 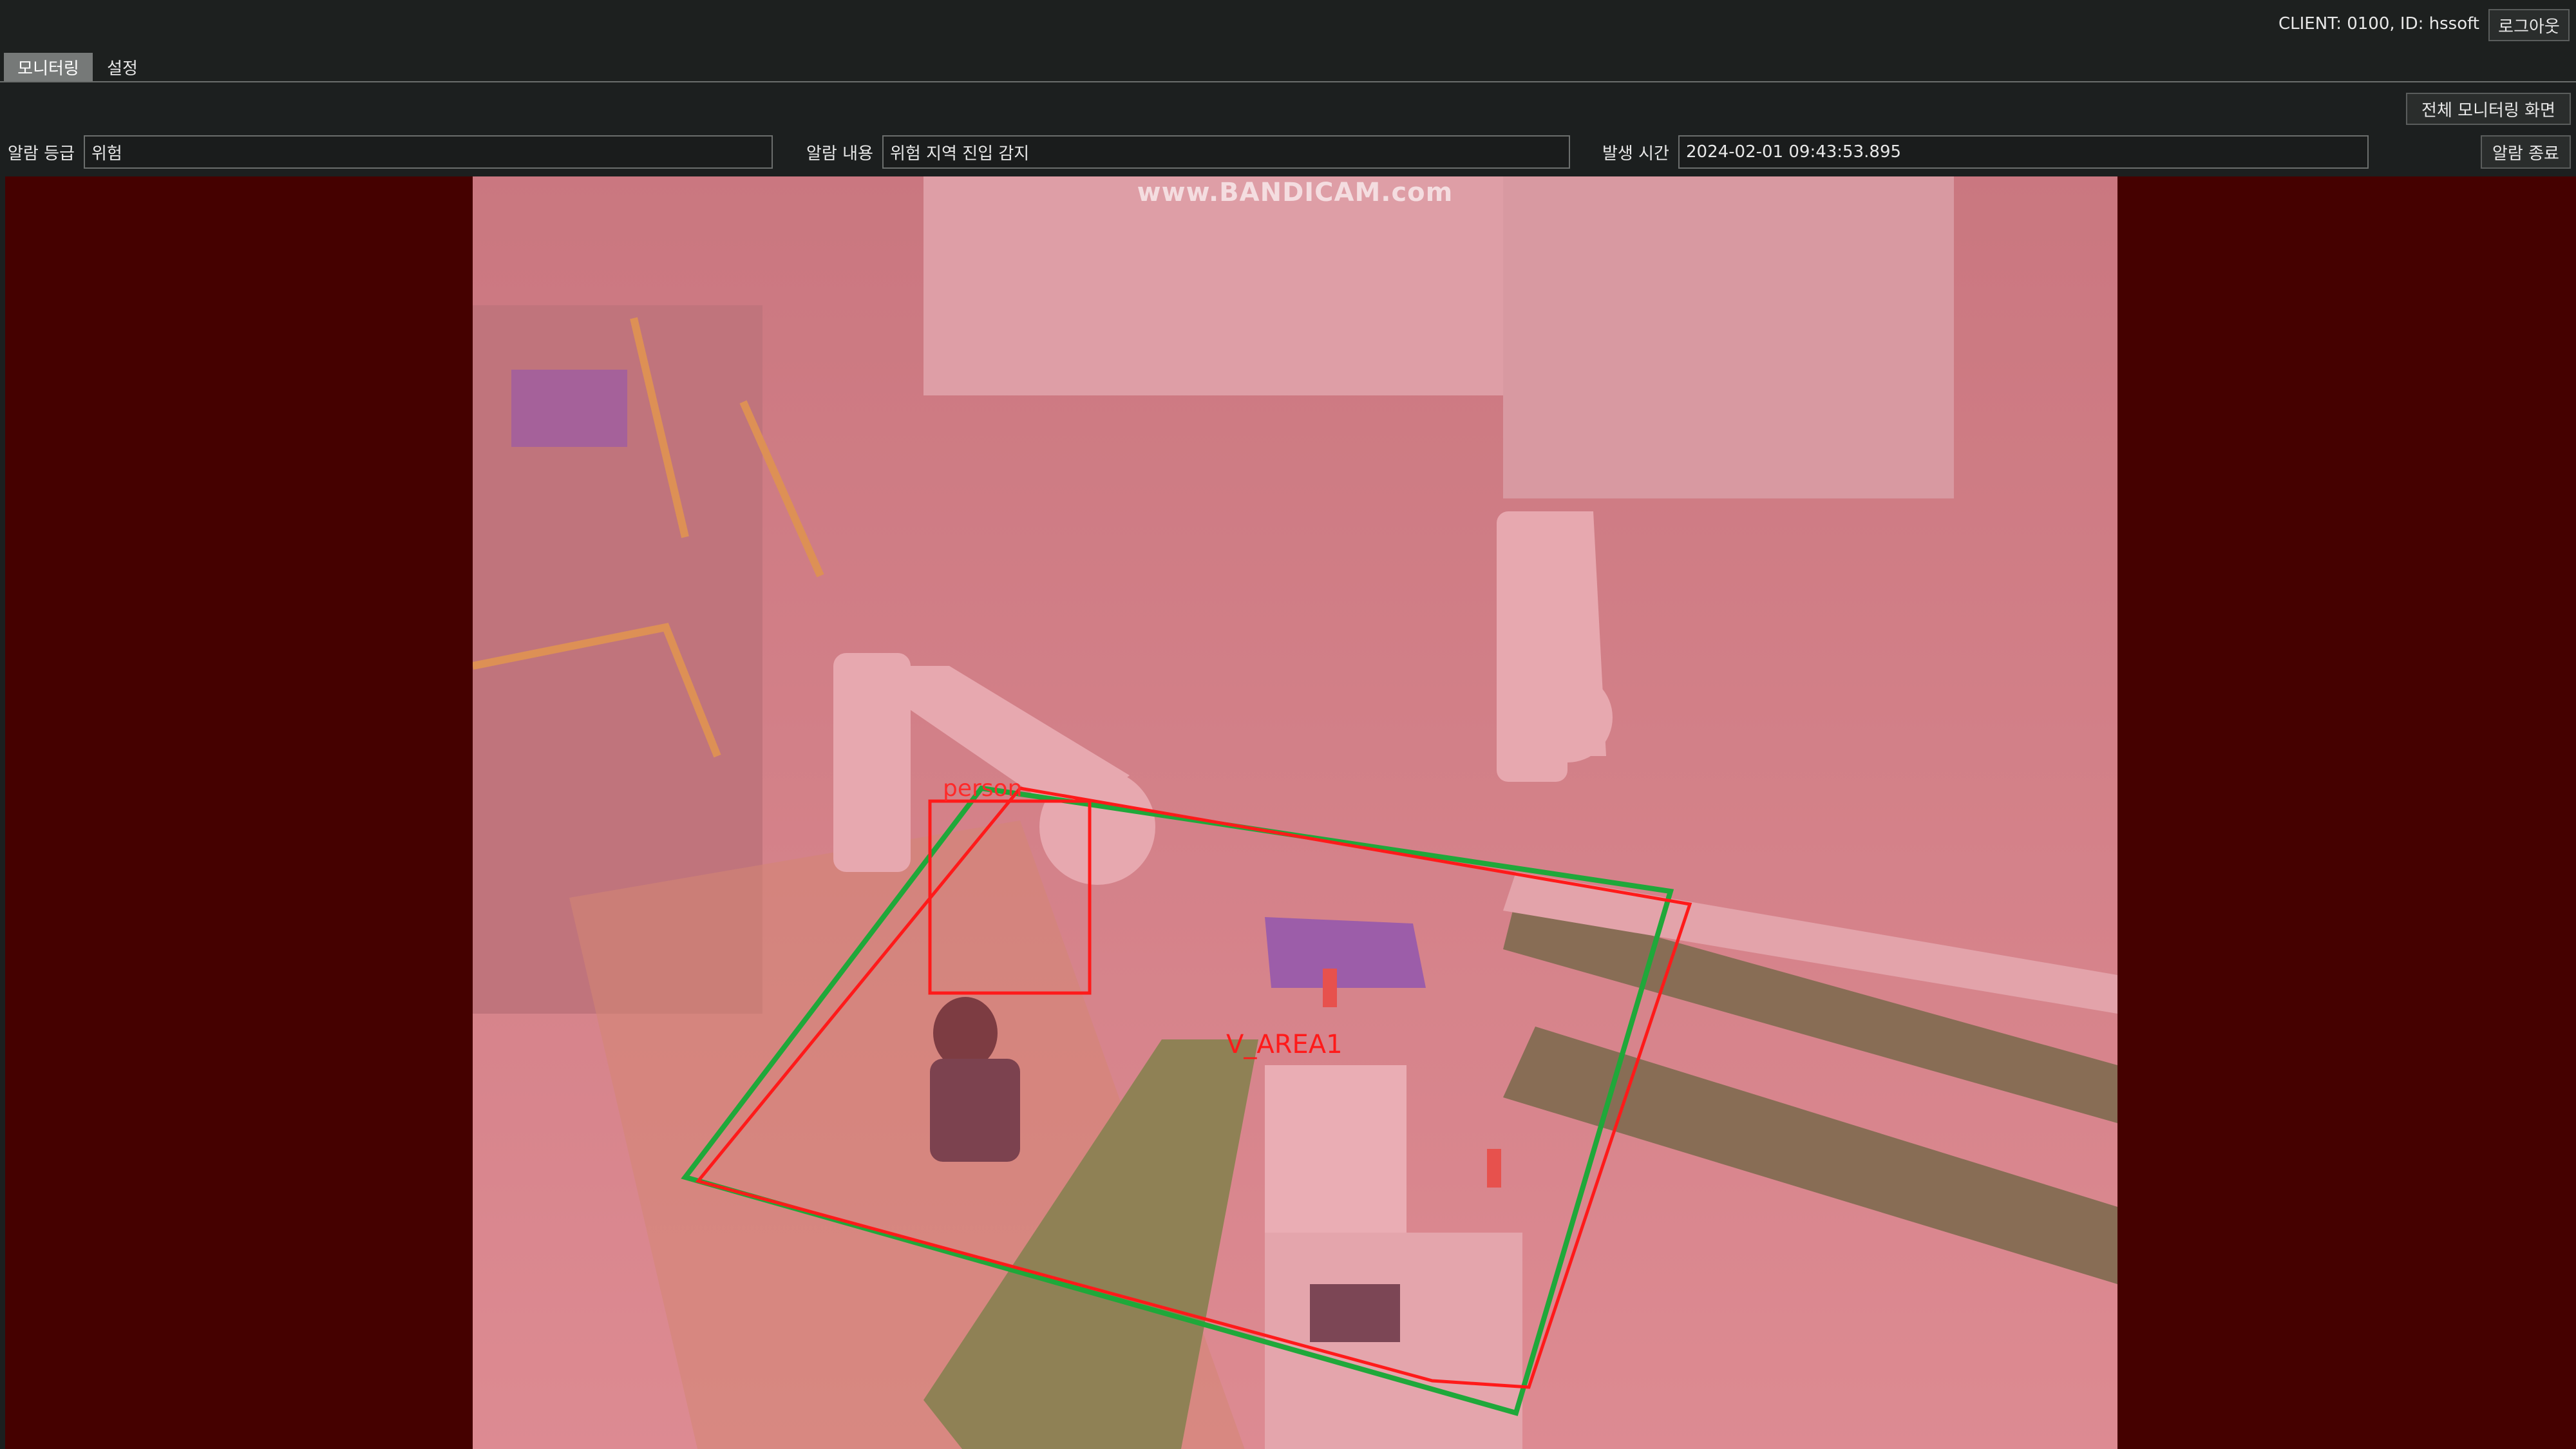 What do you see at coordinates (1285, 1044) in the screenshot?
I see `zone-label: V_AREA1` at bounding box center [1285, 1044].